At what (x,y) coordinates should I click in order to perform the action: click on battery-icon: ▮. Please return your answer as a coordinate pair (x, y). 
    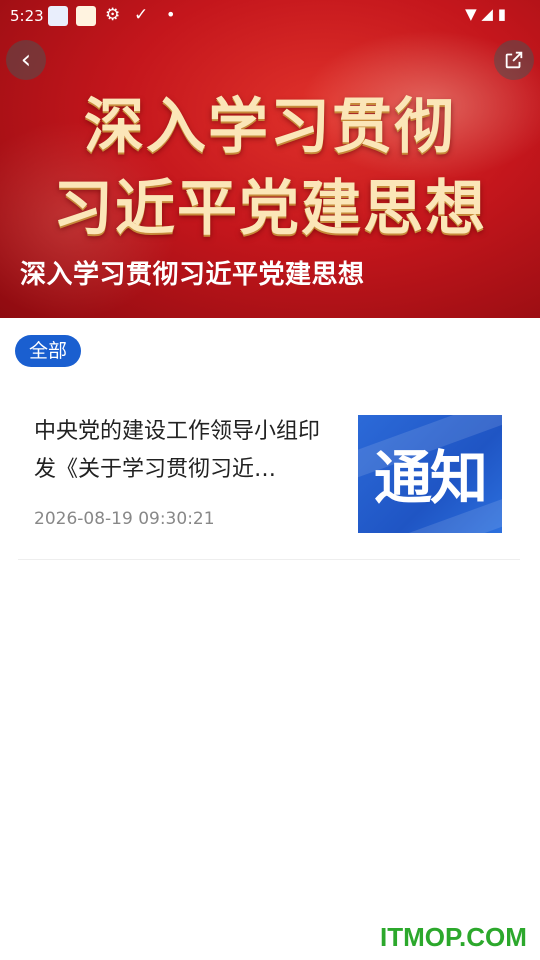
    Looking at the image, I should click on (501, 14).